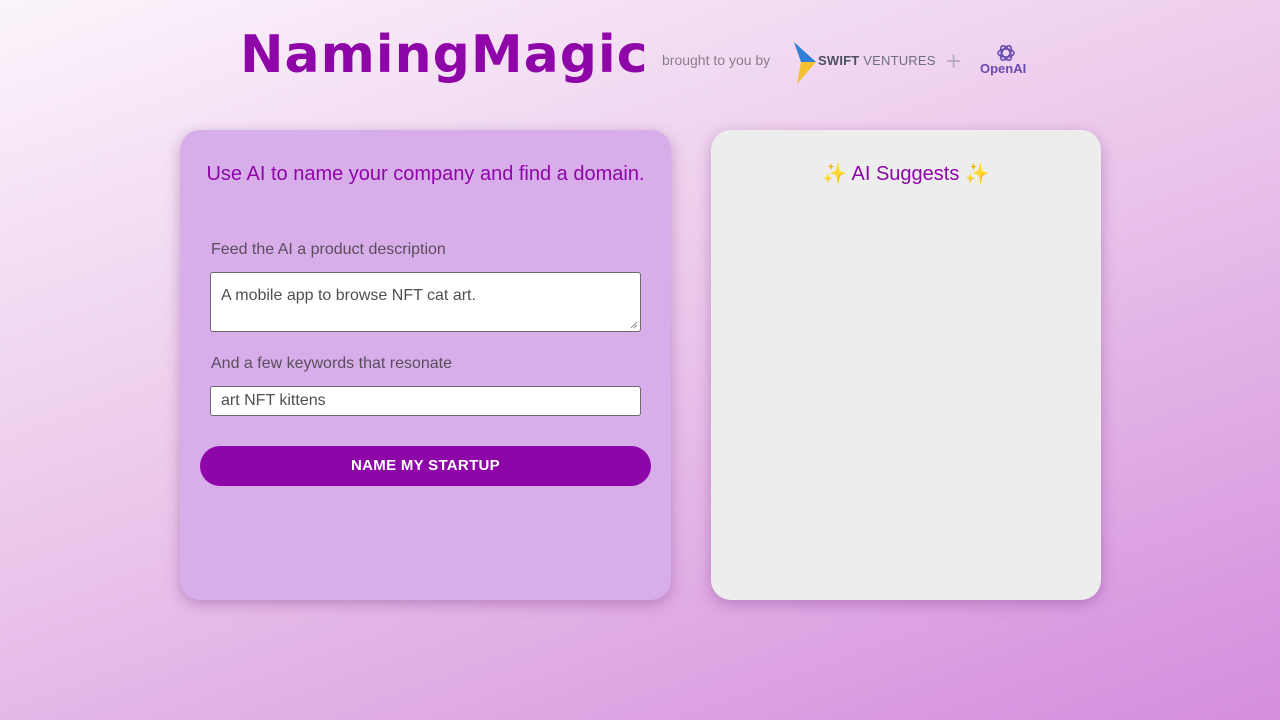  Describe the element at coordinates (425, 466) in the screenshot. I see `name-my-startup-button: NAME MY STARTUP` at that location.